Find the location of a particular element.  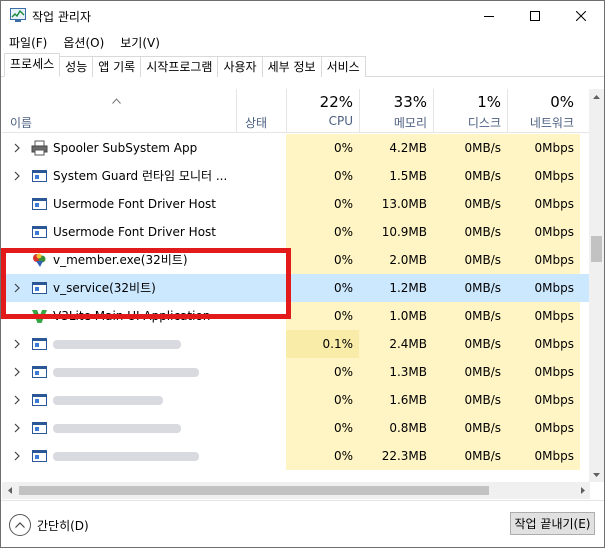

printer-icon is located at coordinates (39, 148).